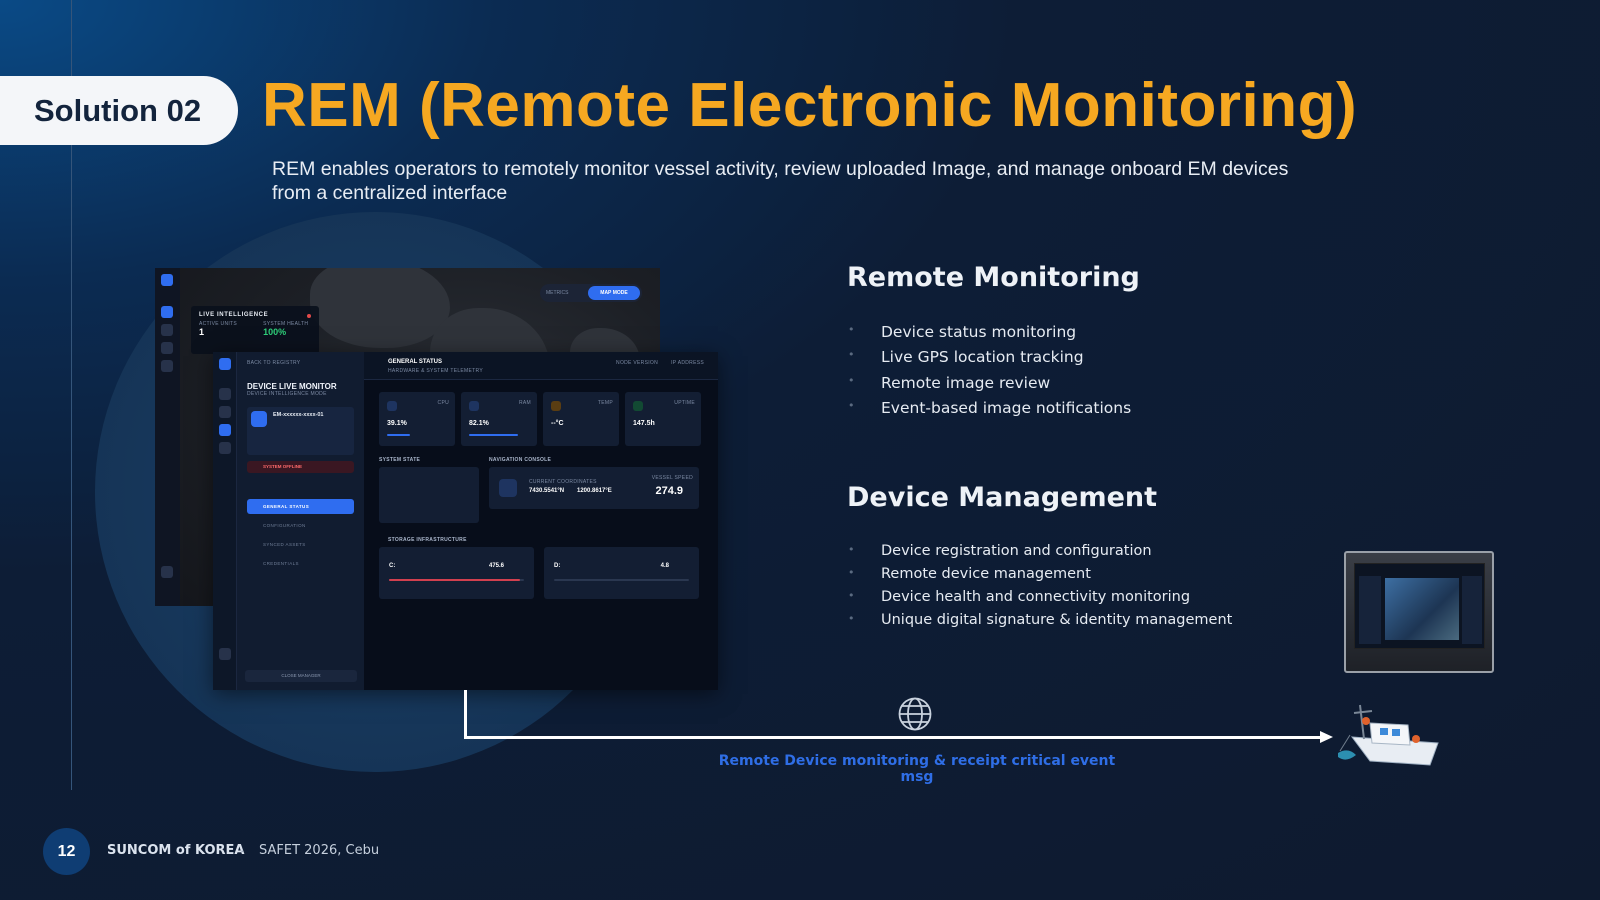 The image size is (1600, 900). Describe the element at coordinates (1002, 497) in the screenshot. I see `device-management-heading: Device Management` at that location.